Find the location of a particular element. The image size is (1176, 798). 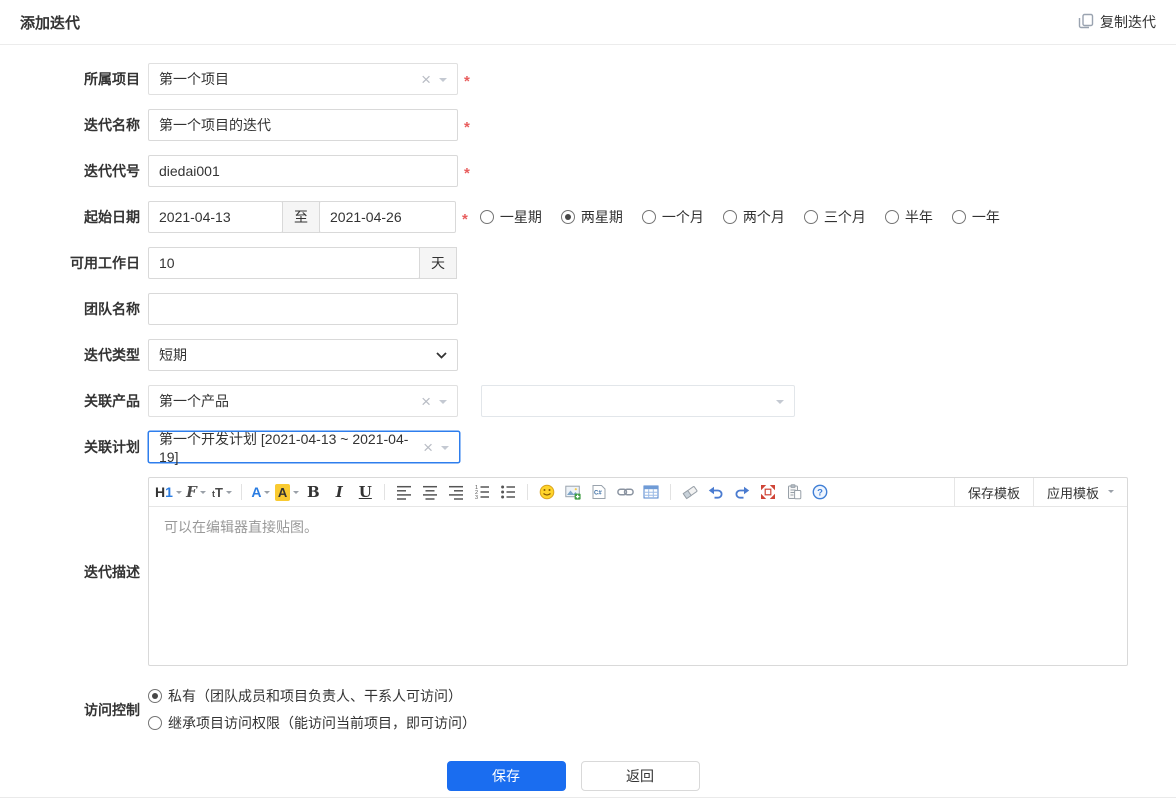

heading-icon: H1 is located at coordinates (168, 492).